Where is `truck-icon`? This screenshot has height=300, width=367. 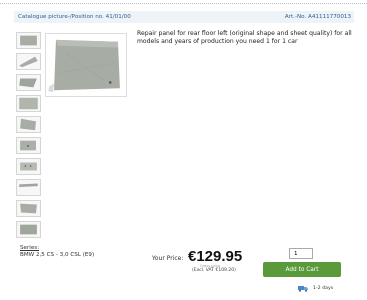 truck-icon is located at coordinates (303, 289).